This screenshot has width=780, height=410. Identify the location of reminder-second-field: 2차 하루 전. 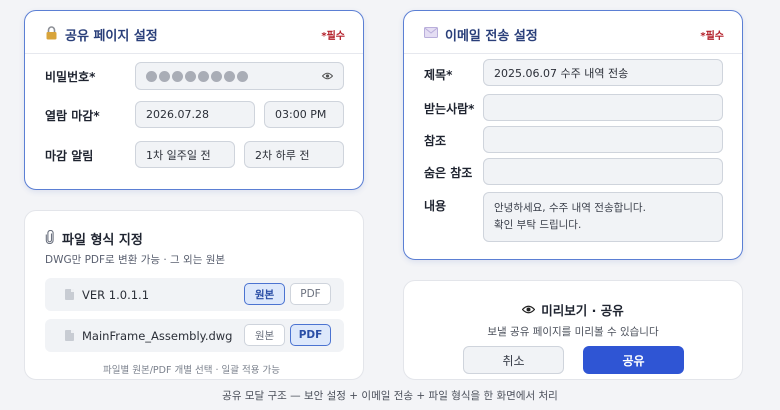
(294, 154).